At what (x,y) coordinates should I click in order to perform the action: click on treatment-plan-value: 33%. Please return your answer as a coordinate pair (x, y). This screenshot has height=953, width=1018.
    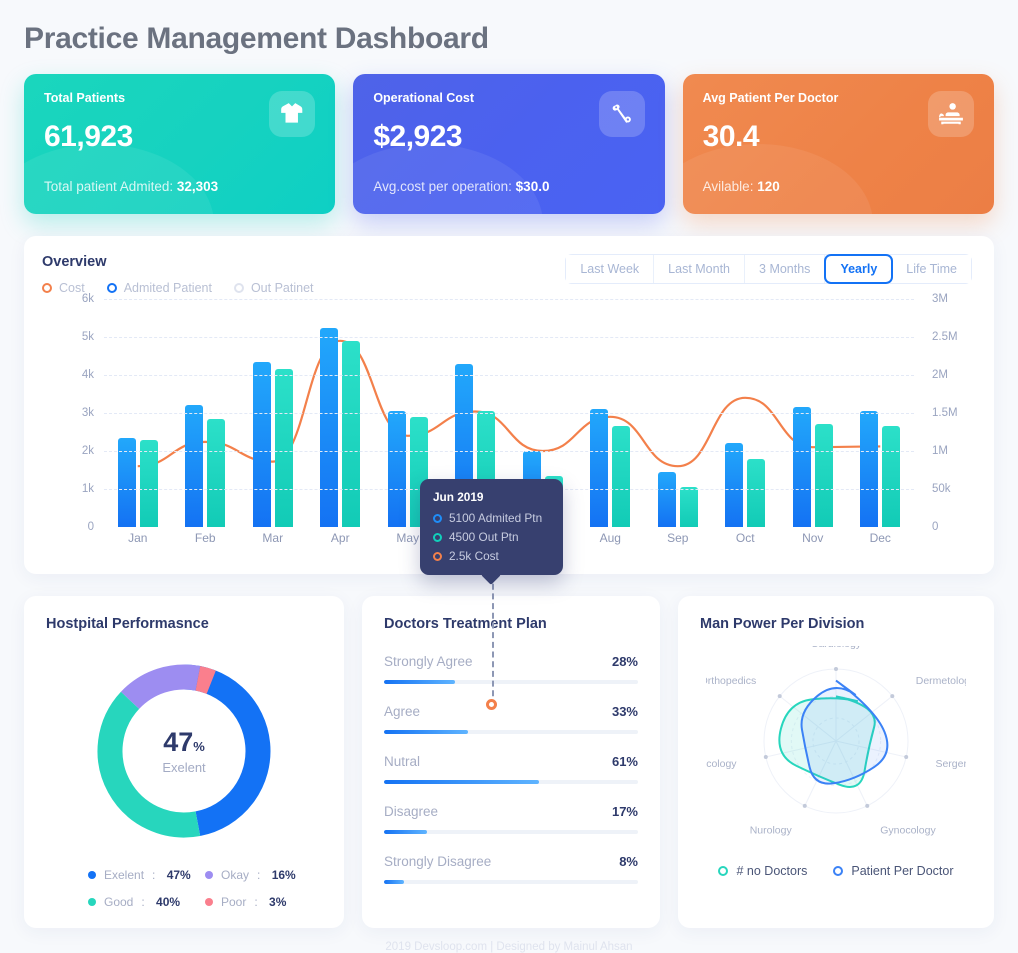
    Looking at the image, I should click on (624, 711).